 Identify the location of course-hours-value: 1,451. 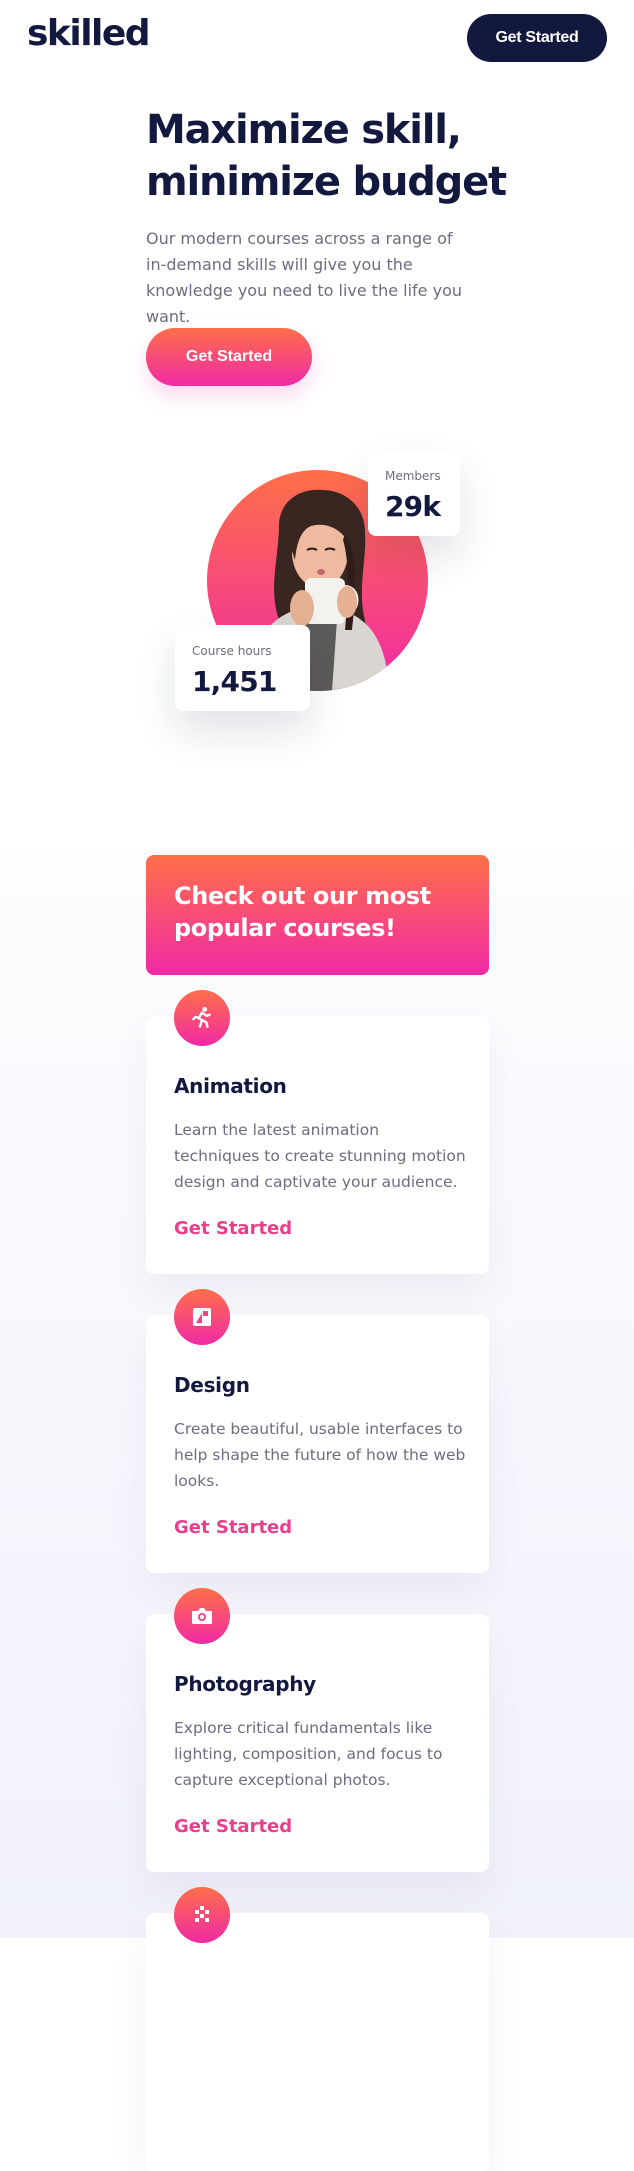
(234, 681).